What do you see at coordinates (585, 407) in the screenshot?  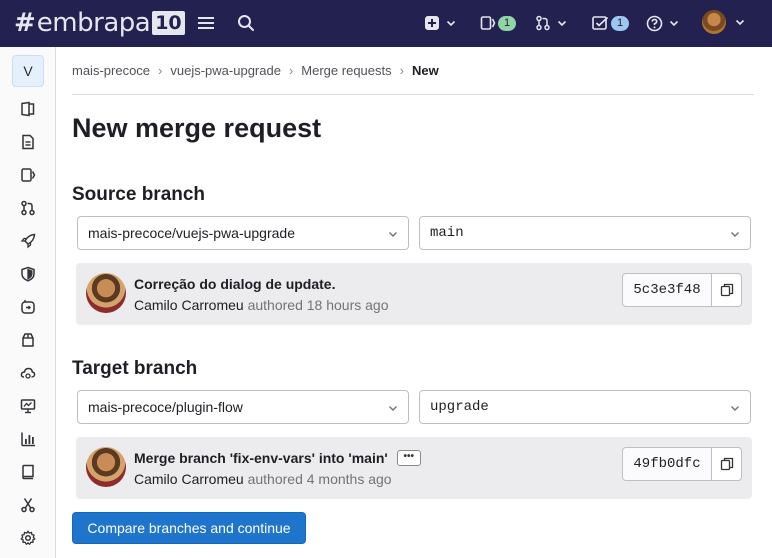 I see `target-branch-select: upgrade` at bounding box center [585, 407].